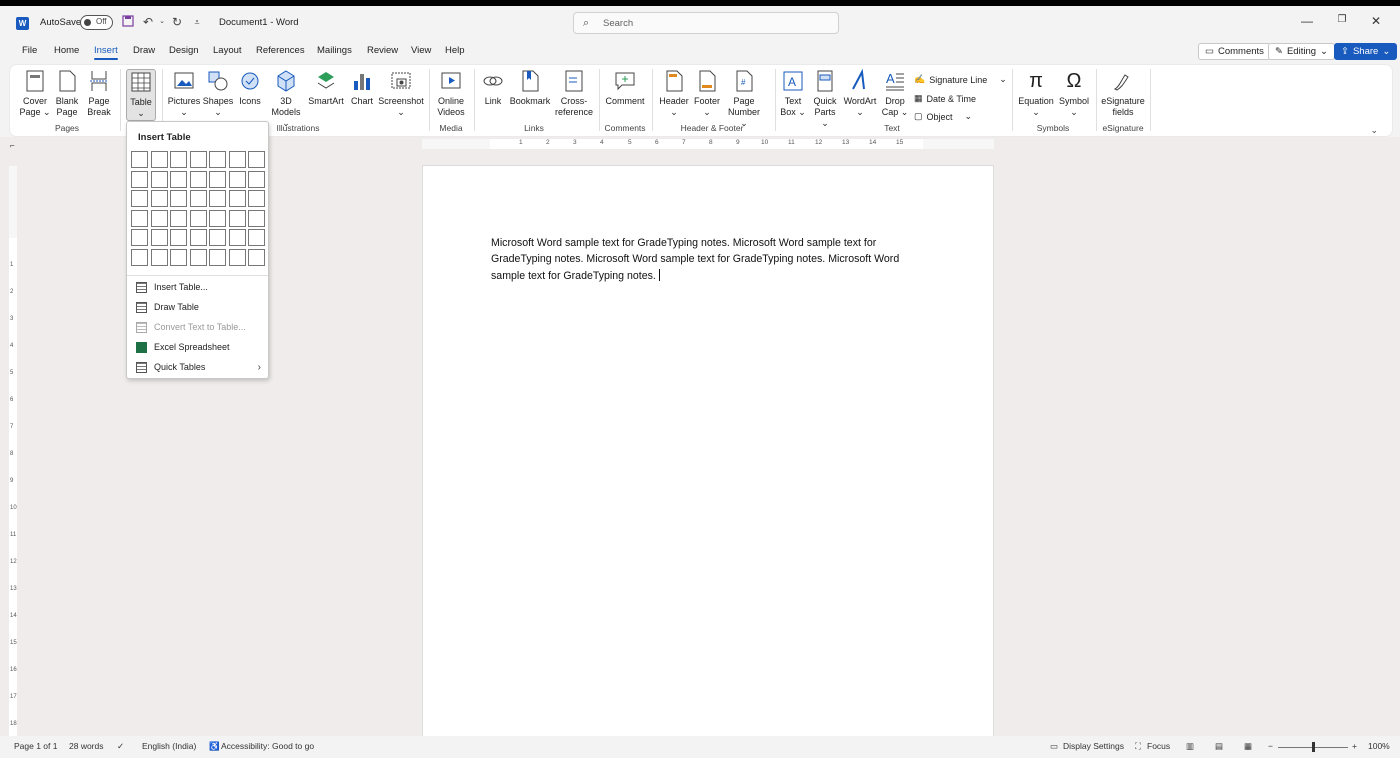 The image size is (1400, 758). What do you see at coordinates (86, 746) in the screenshot?
I see `word-count: 28 words` at bounding box center [86, 746].